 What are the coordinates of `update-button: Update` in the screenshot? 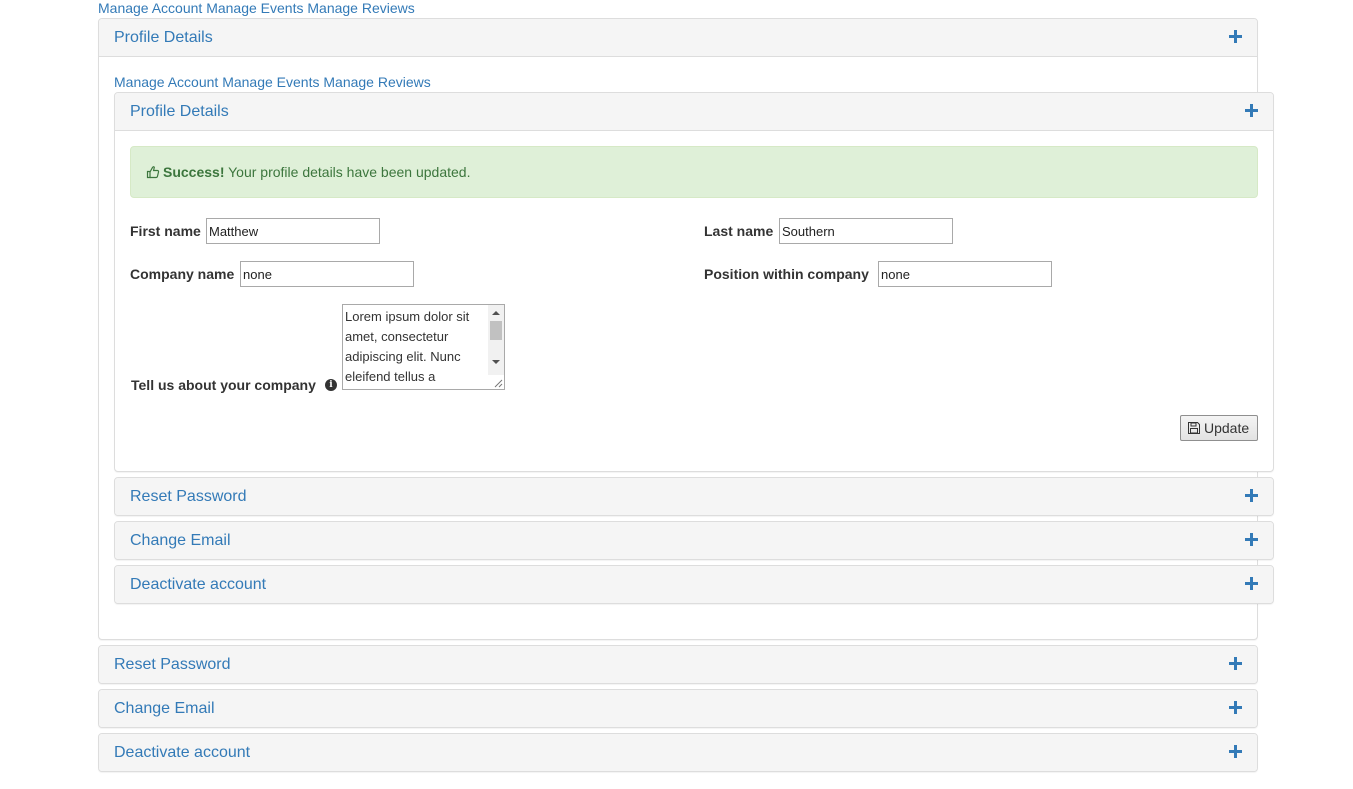 It's located at (1219, 428).